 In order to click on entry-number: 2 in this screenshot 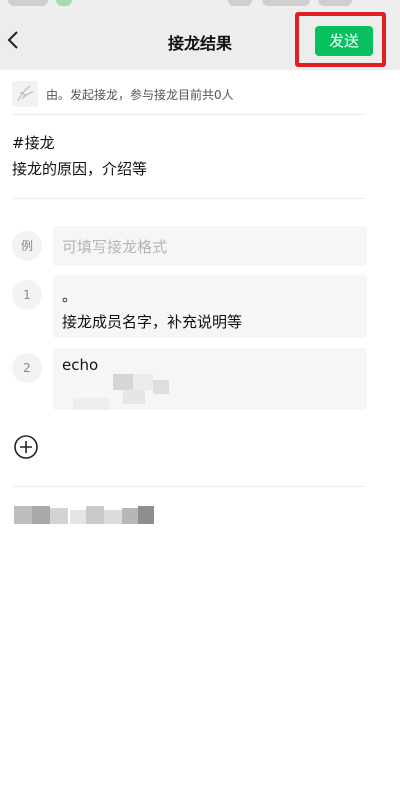, I will do `click(27, 368)`.